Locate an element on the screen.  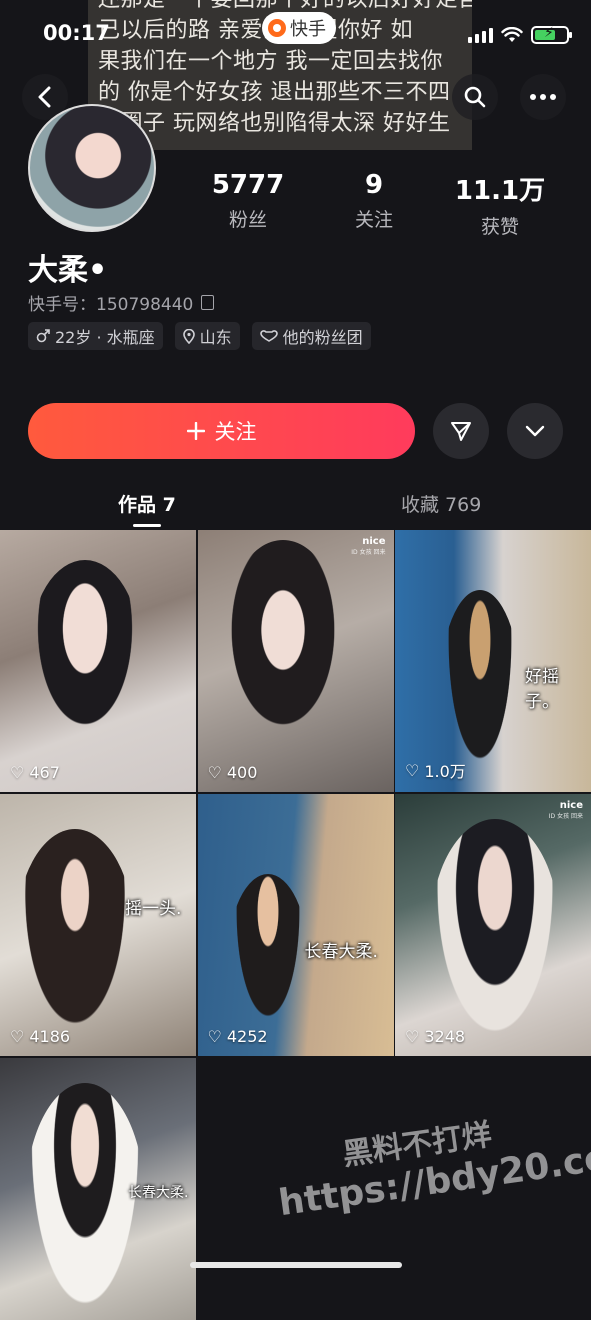
more-button is located at coordinates (543, 97).